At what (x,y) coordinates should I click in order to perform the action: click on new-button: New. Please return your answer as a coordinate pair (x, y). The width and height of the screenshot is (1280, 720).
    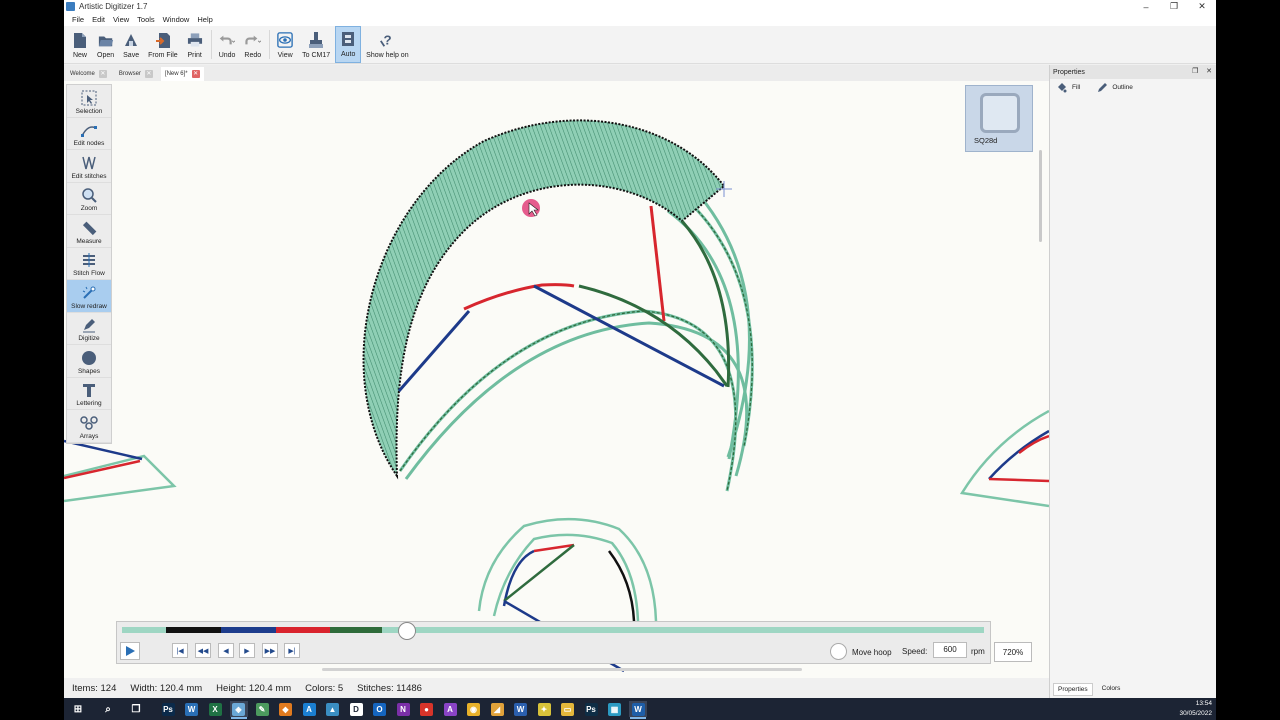
    Looking at the image, I should click on (80, 44).